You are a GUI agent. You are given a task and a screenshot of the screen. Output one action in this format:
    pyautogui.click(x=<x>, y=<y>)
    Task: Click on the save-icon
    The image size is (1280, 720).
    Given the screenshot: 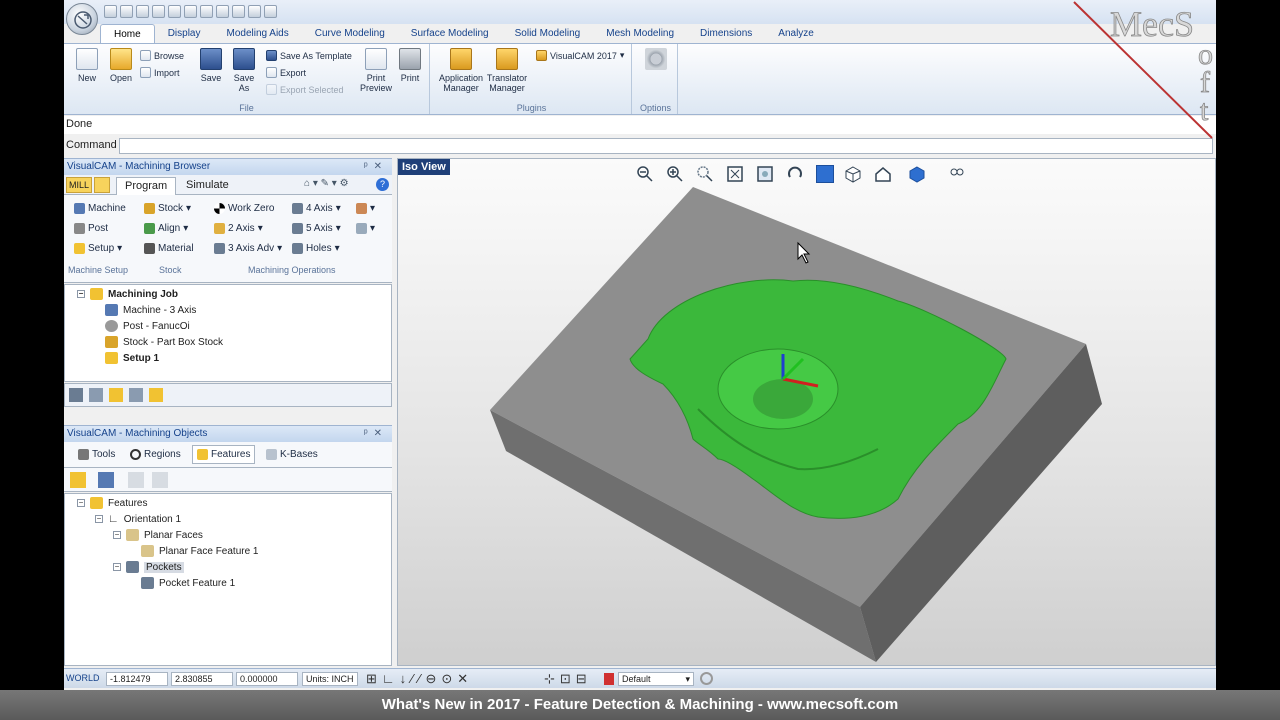 What is the action you would take?
    pyautogui.click(x=142, y=11)
    